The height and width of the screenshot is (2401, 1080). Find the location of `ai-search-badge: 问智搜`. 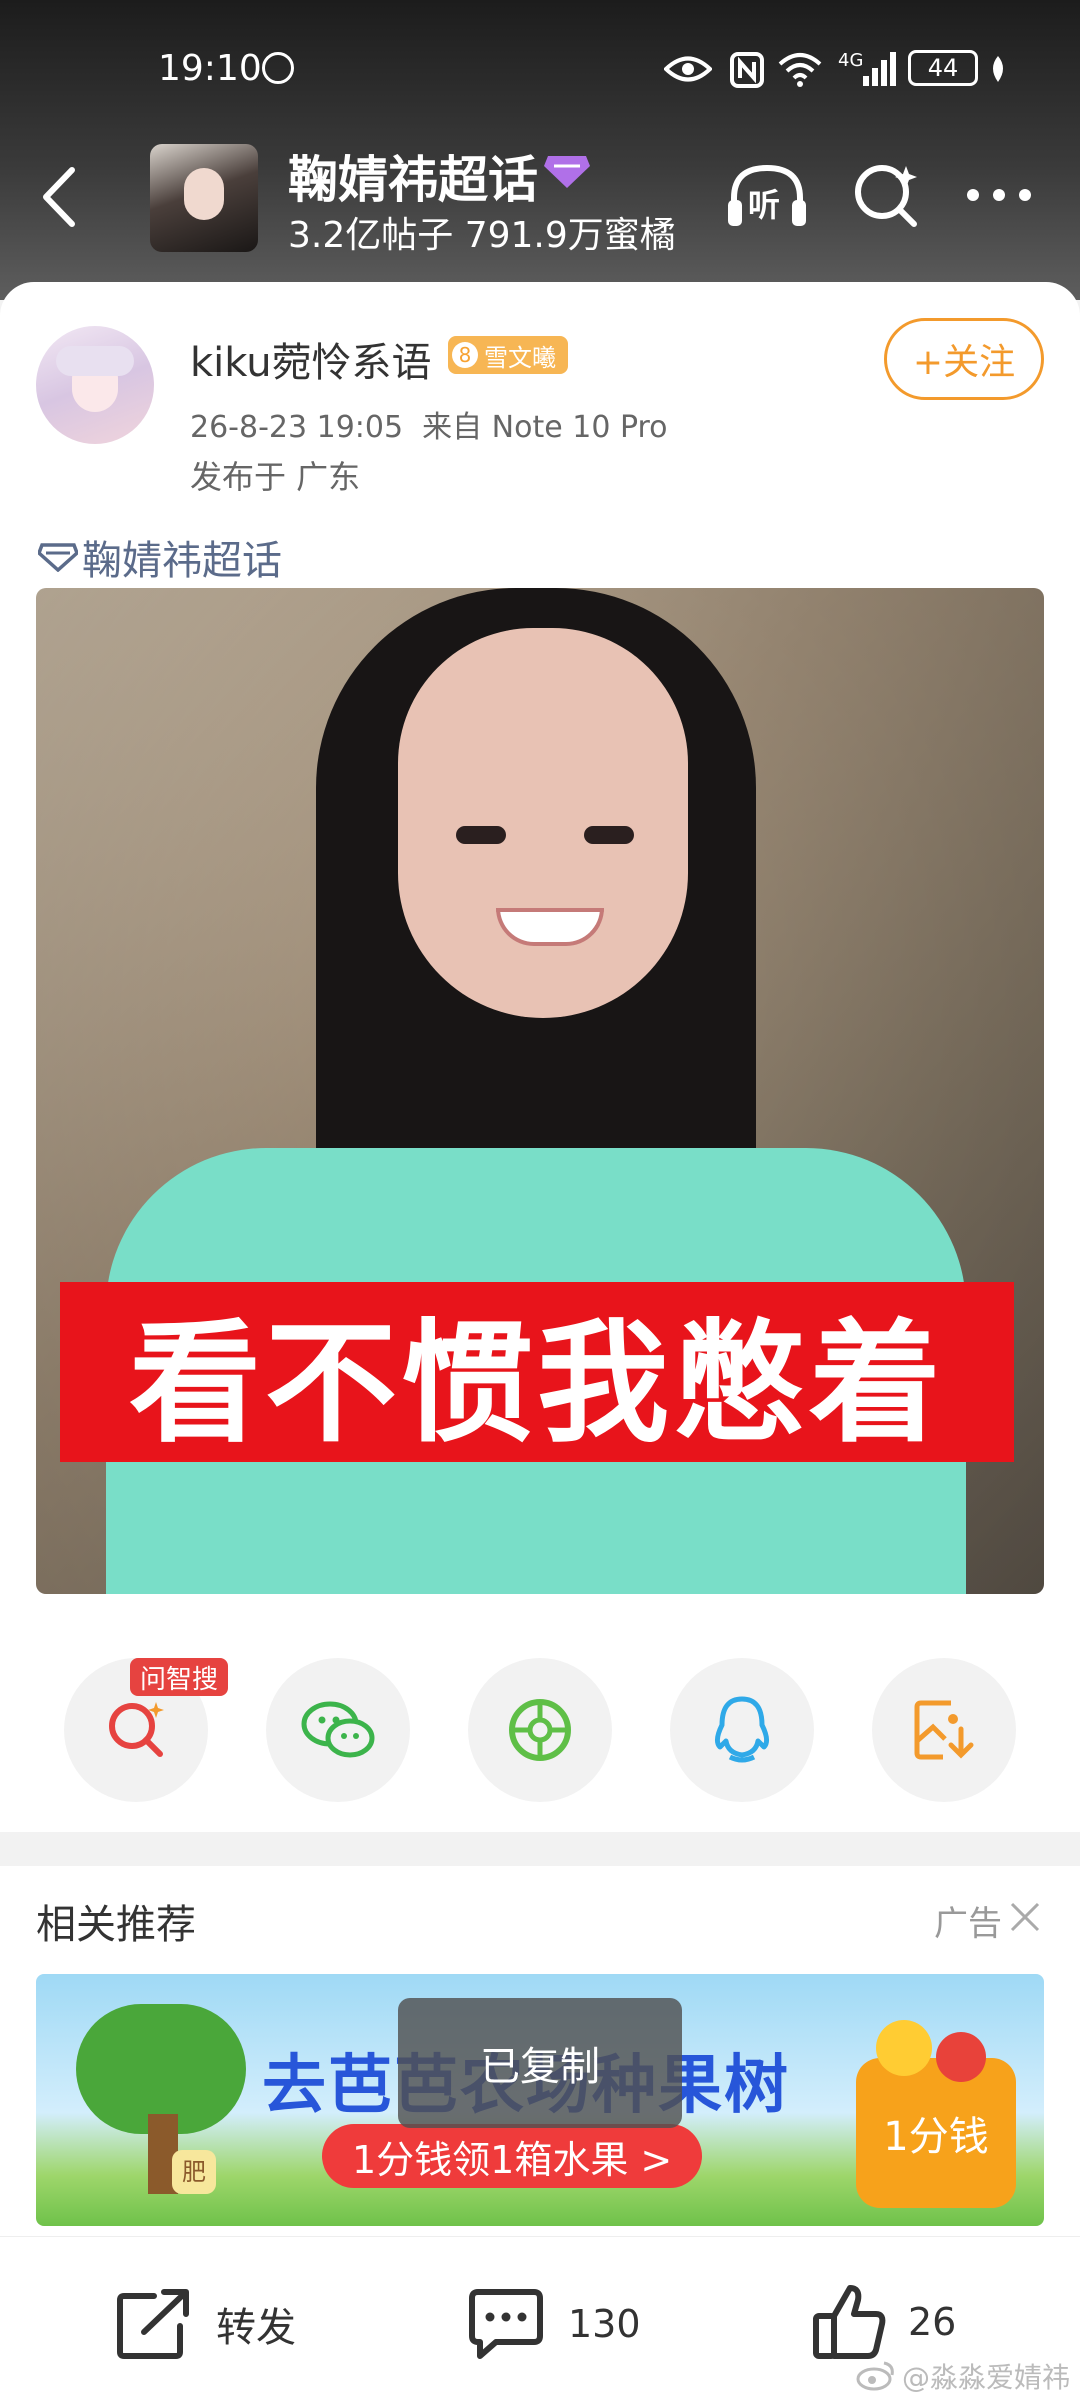

ai-search-badge: 问智搜 is located at coordinates (179, 1677).